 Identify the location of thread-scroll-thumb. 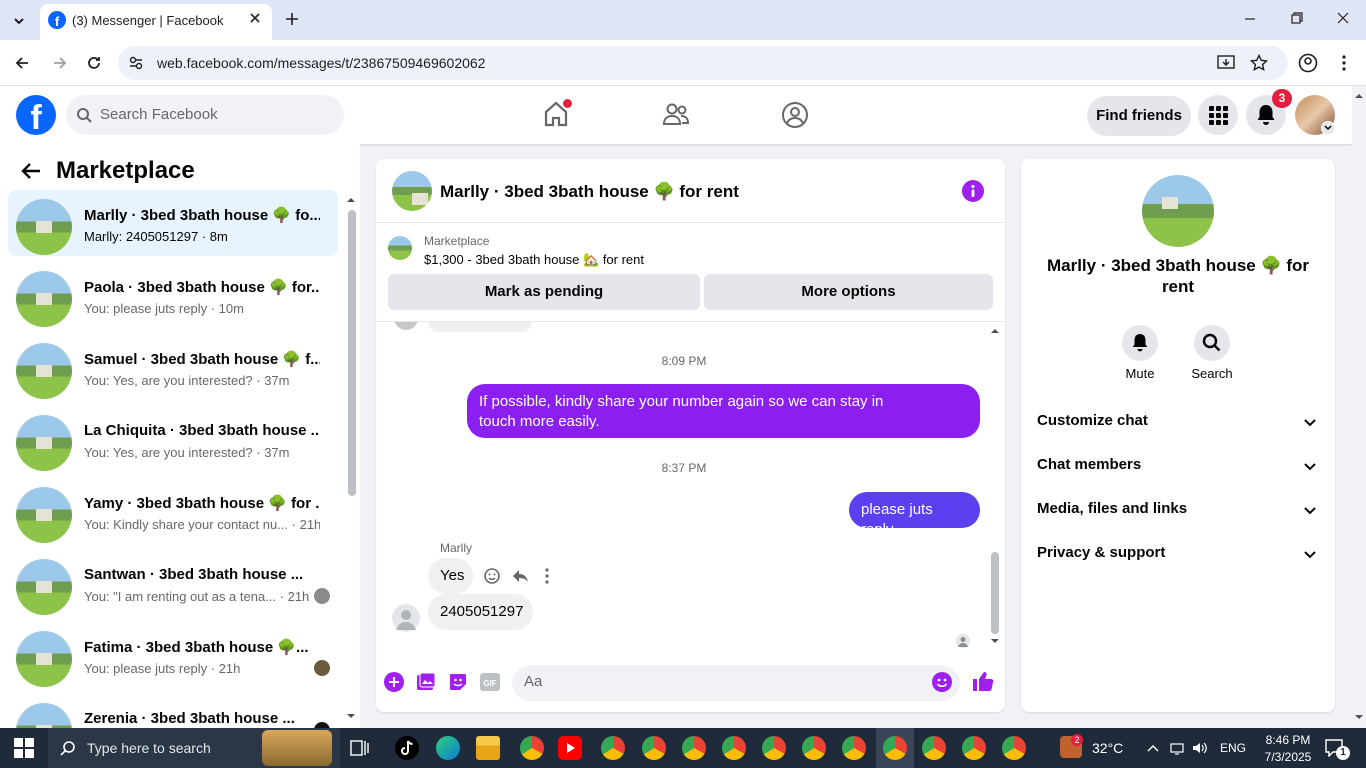
(995, 593).